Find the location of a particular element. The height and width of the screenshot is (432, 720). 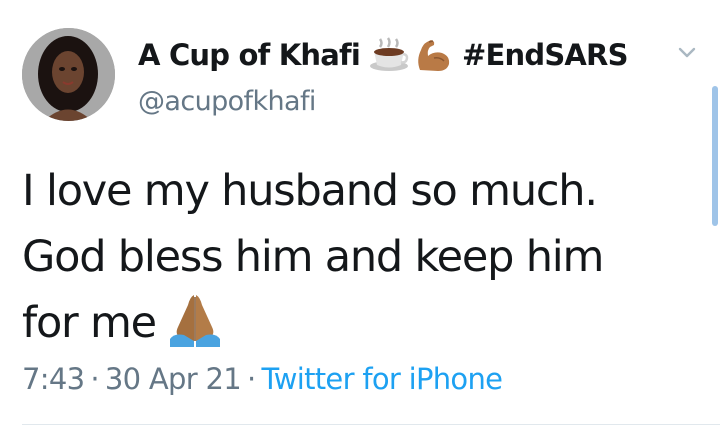

avatar-image is located at coordinates (68, 74).